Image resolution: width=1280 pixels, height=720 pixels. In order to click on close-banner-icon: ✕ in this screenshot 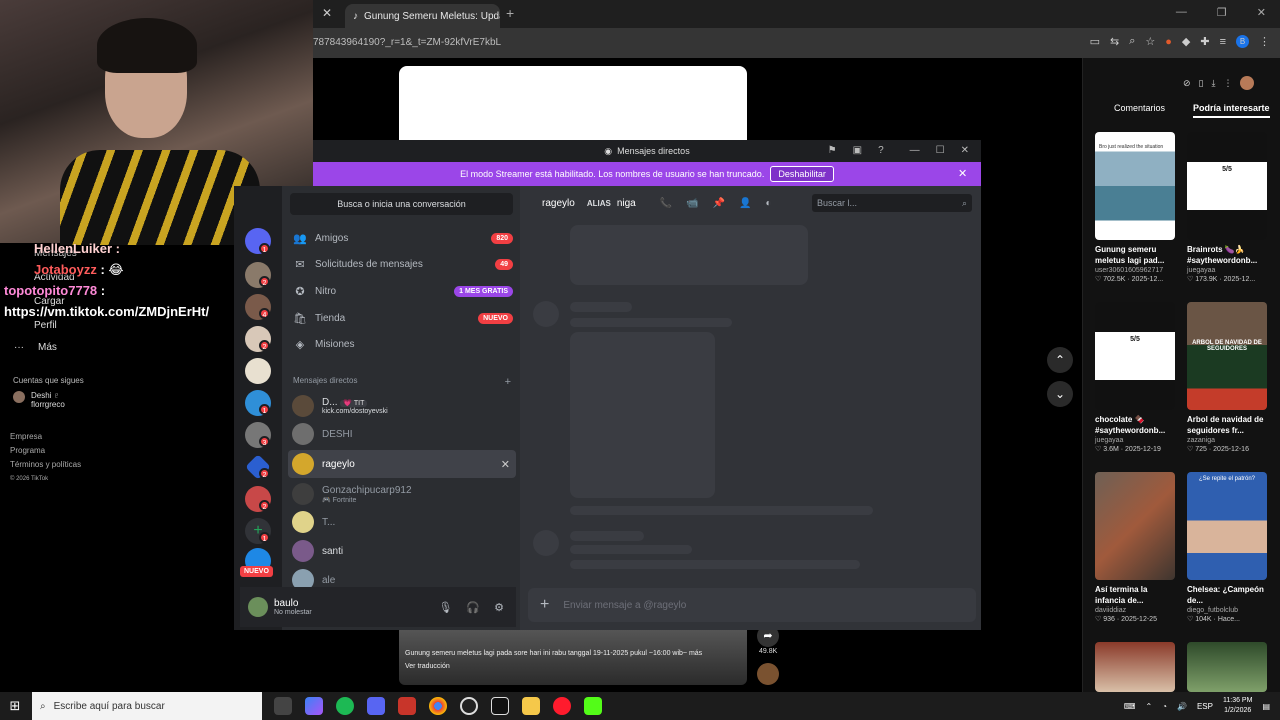, I will do `click(962, 173)`.